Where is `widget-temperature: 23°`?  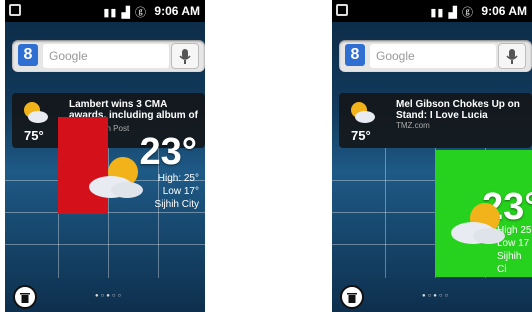
widget-temperature: 23° is located at coordinates (168, 152).